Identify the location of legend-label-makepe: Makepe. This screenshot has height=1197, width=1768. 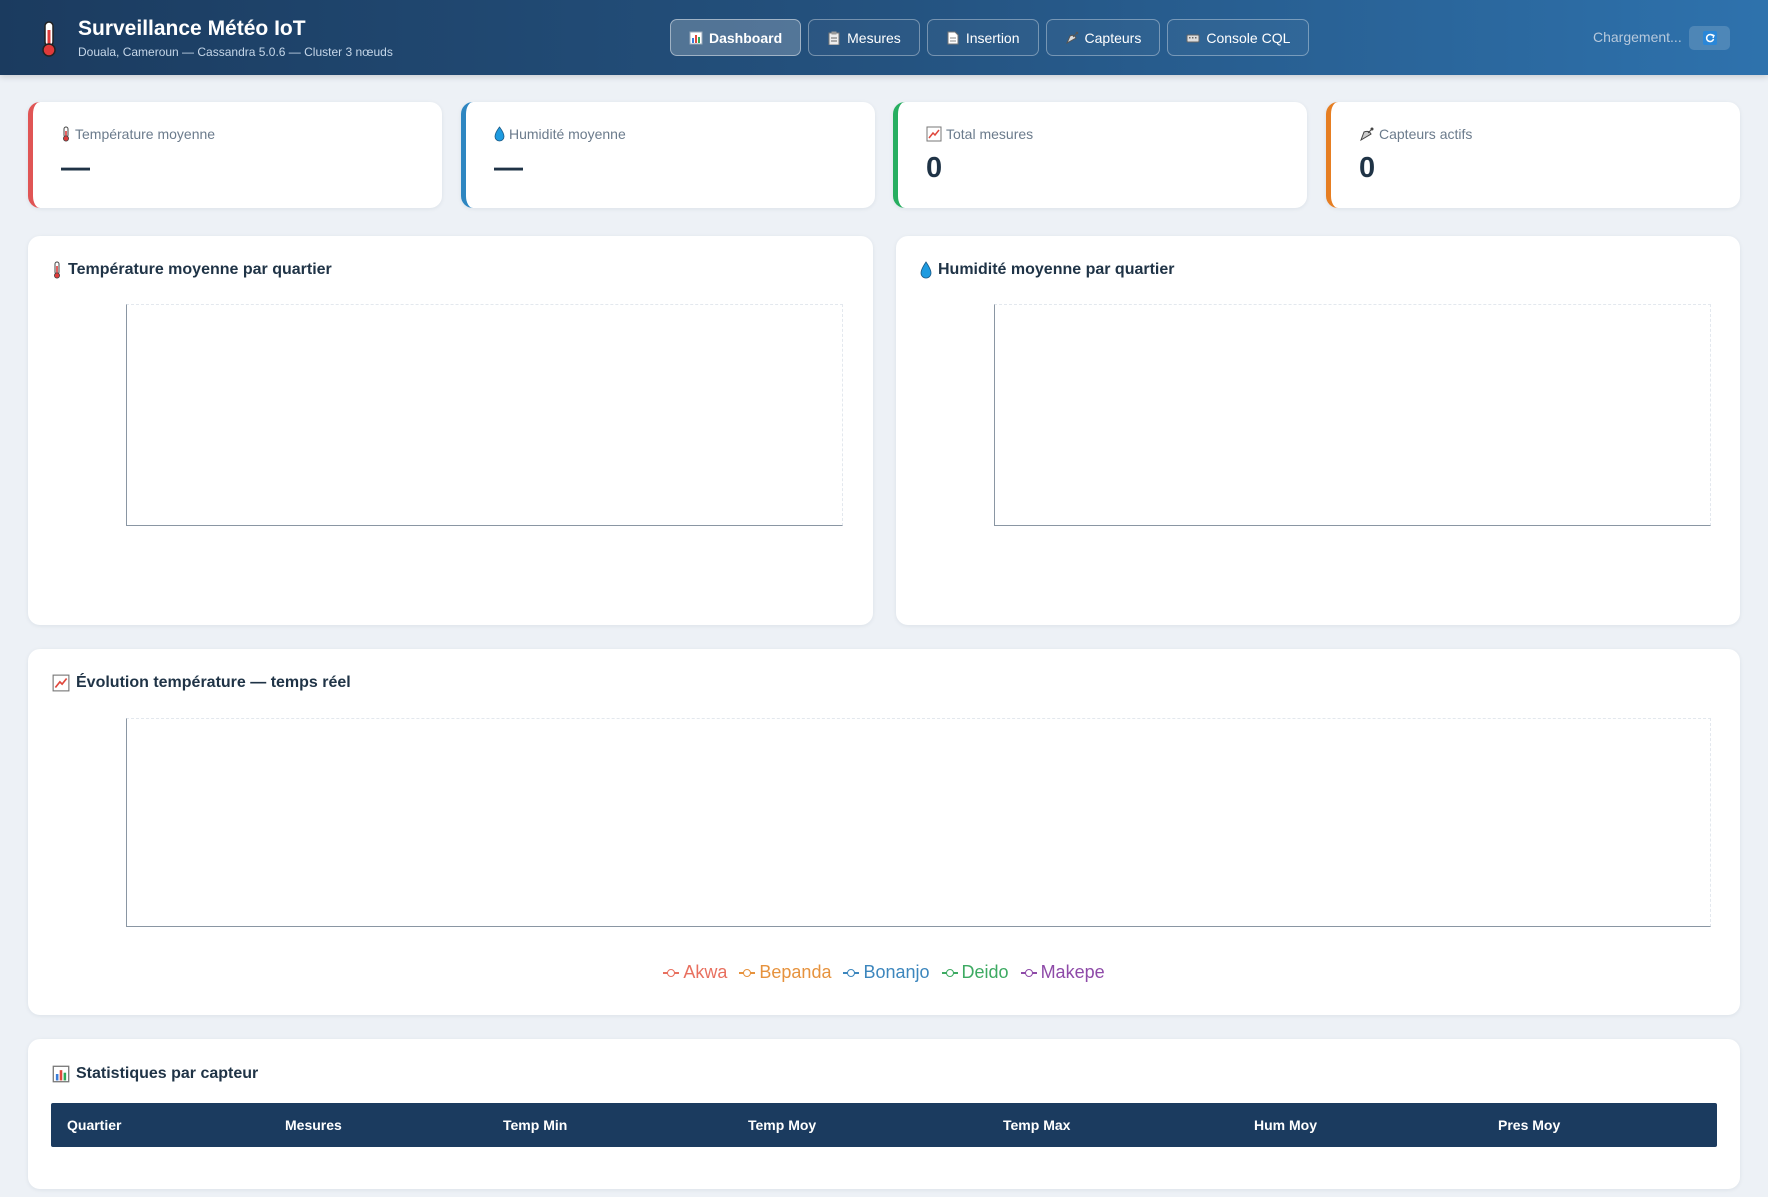
(1072, 972).